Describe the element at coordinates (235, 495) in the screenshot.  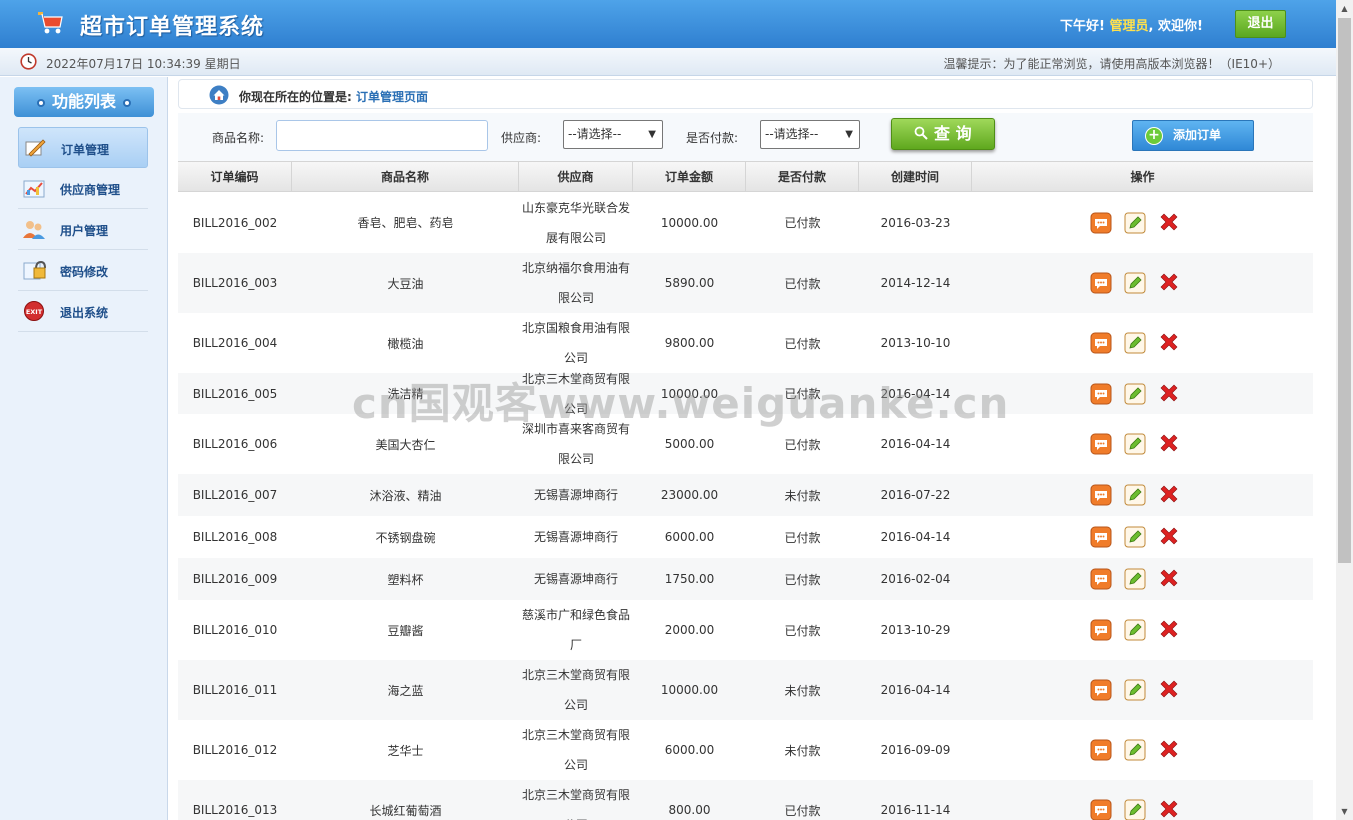
I see `cell-code: BILL2016_007` at that location.